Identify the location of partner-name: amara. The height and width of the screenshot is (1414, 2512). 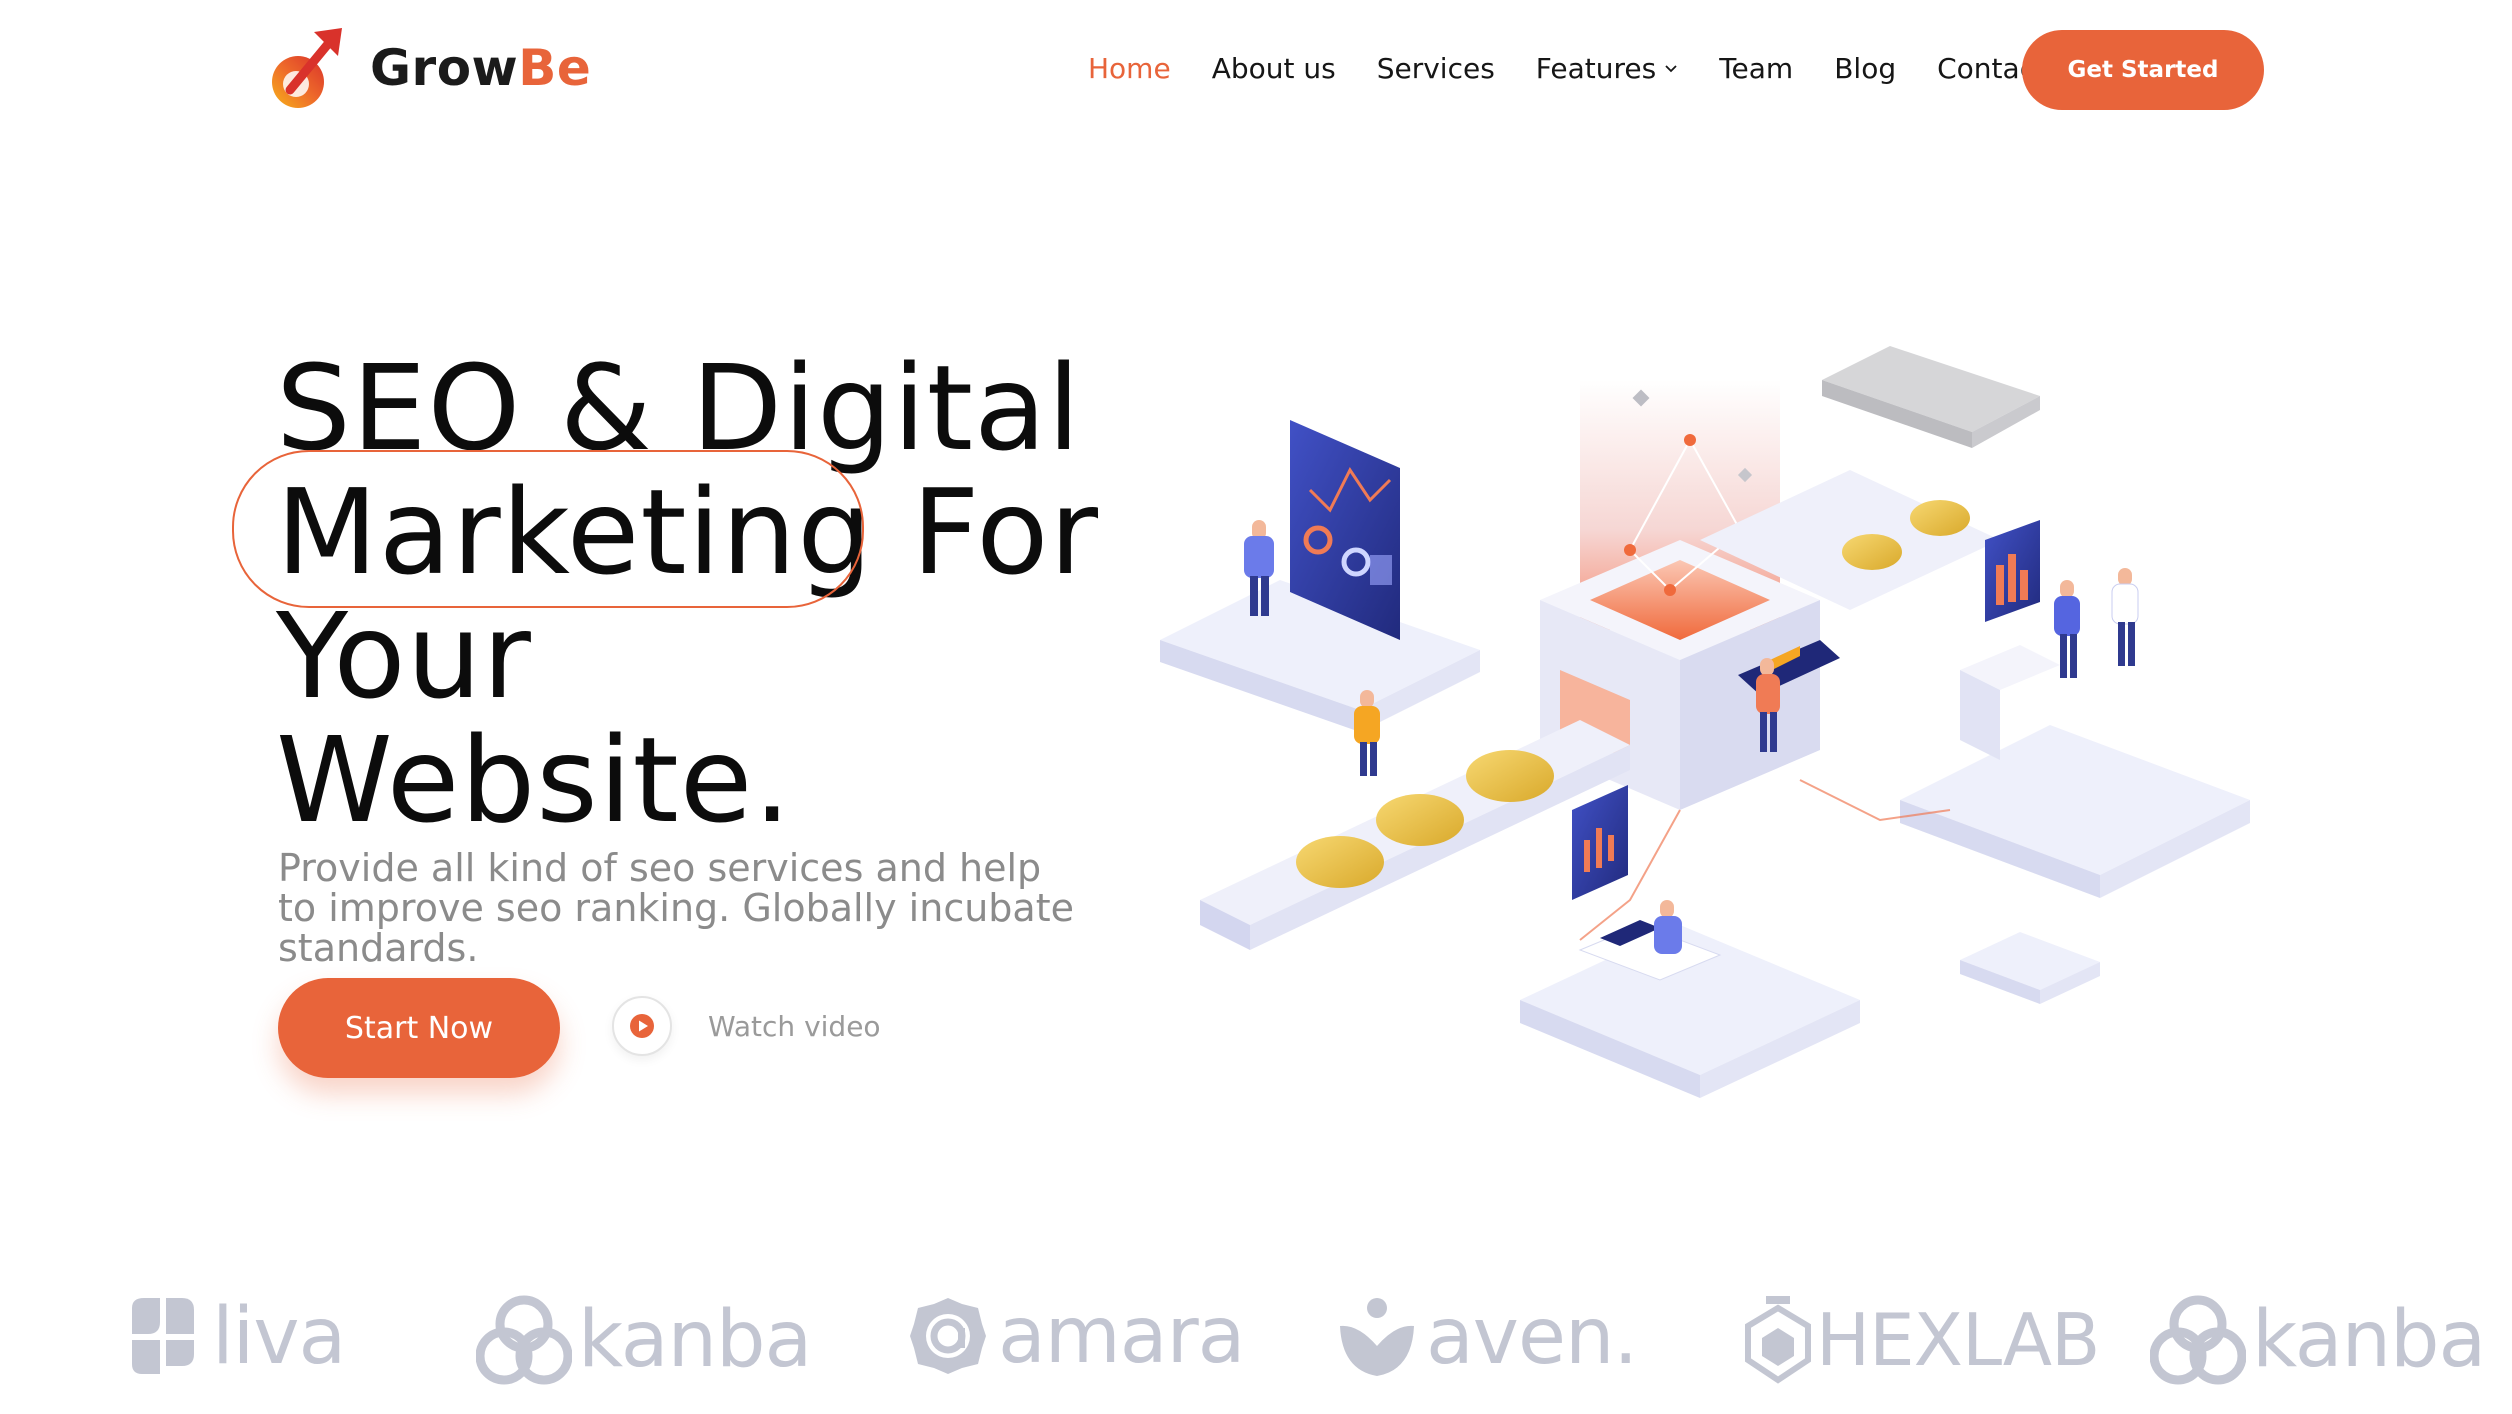
(1121, 1336).